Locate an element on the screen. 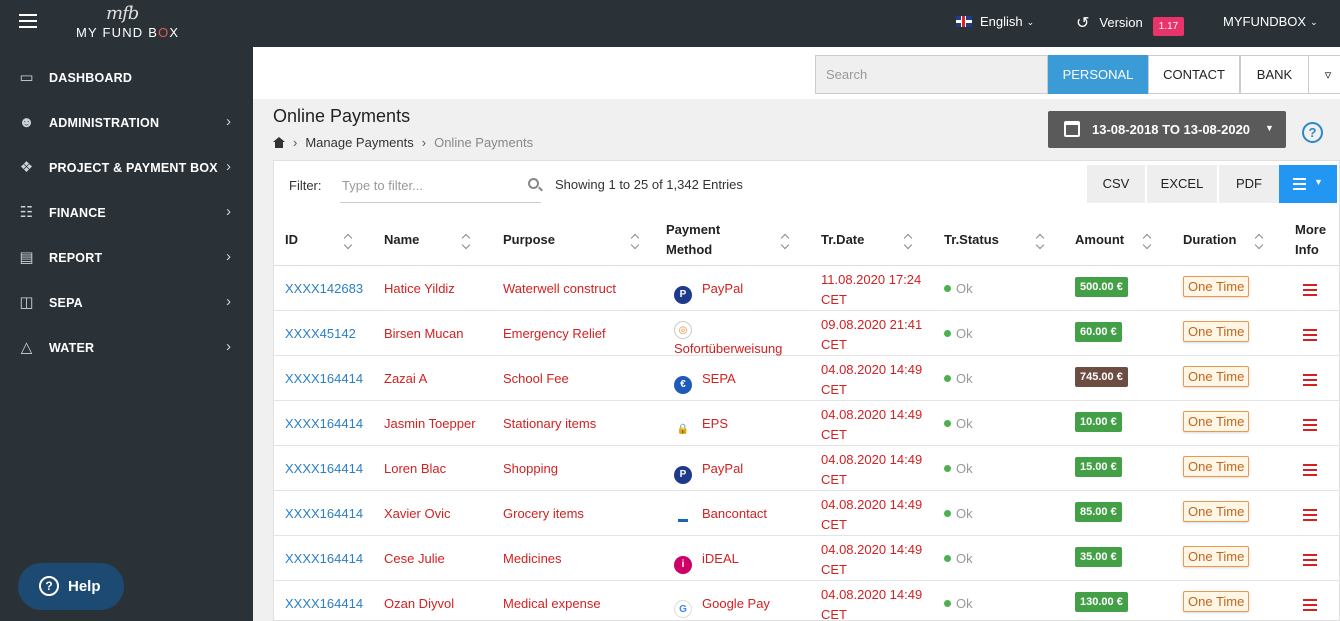 The image size is (1340, 621). col-header-purpose: Purpose is located at coordinates (529, 240).